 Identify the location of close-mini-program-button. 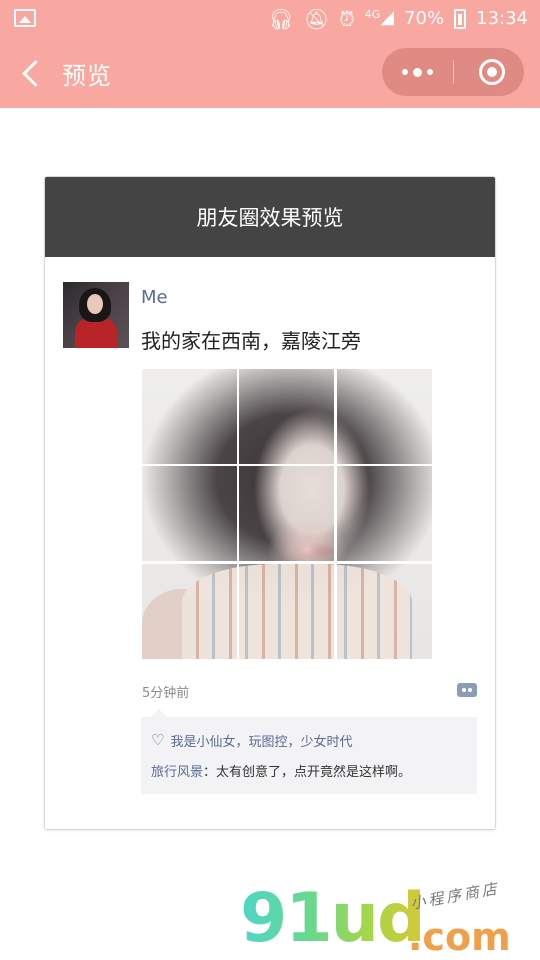
(492, 72).